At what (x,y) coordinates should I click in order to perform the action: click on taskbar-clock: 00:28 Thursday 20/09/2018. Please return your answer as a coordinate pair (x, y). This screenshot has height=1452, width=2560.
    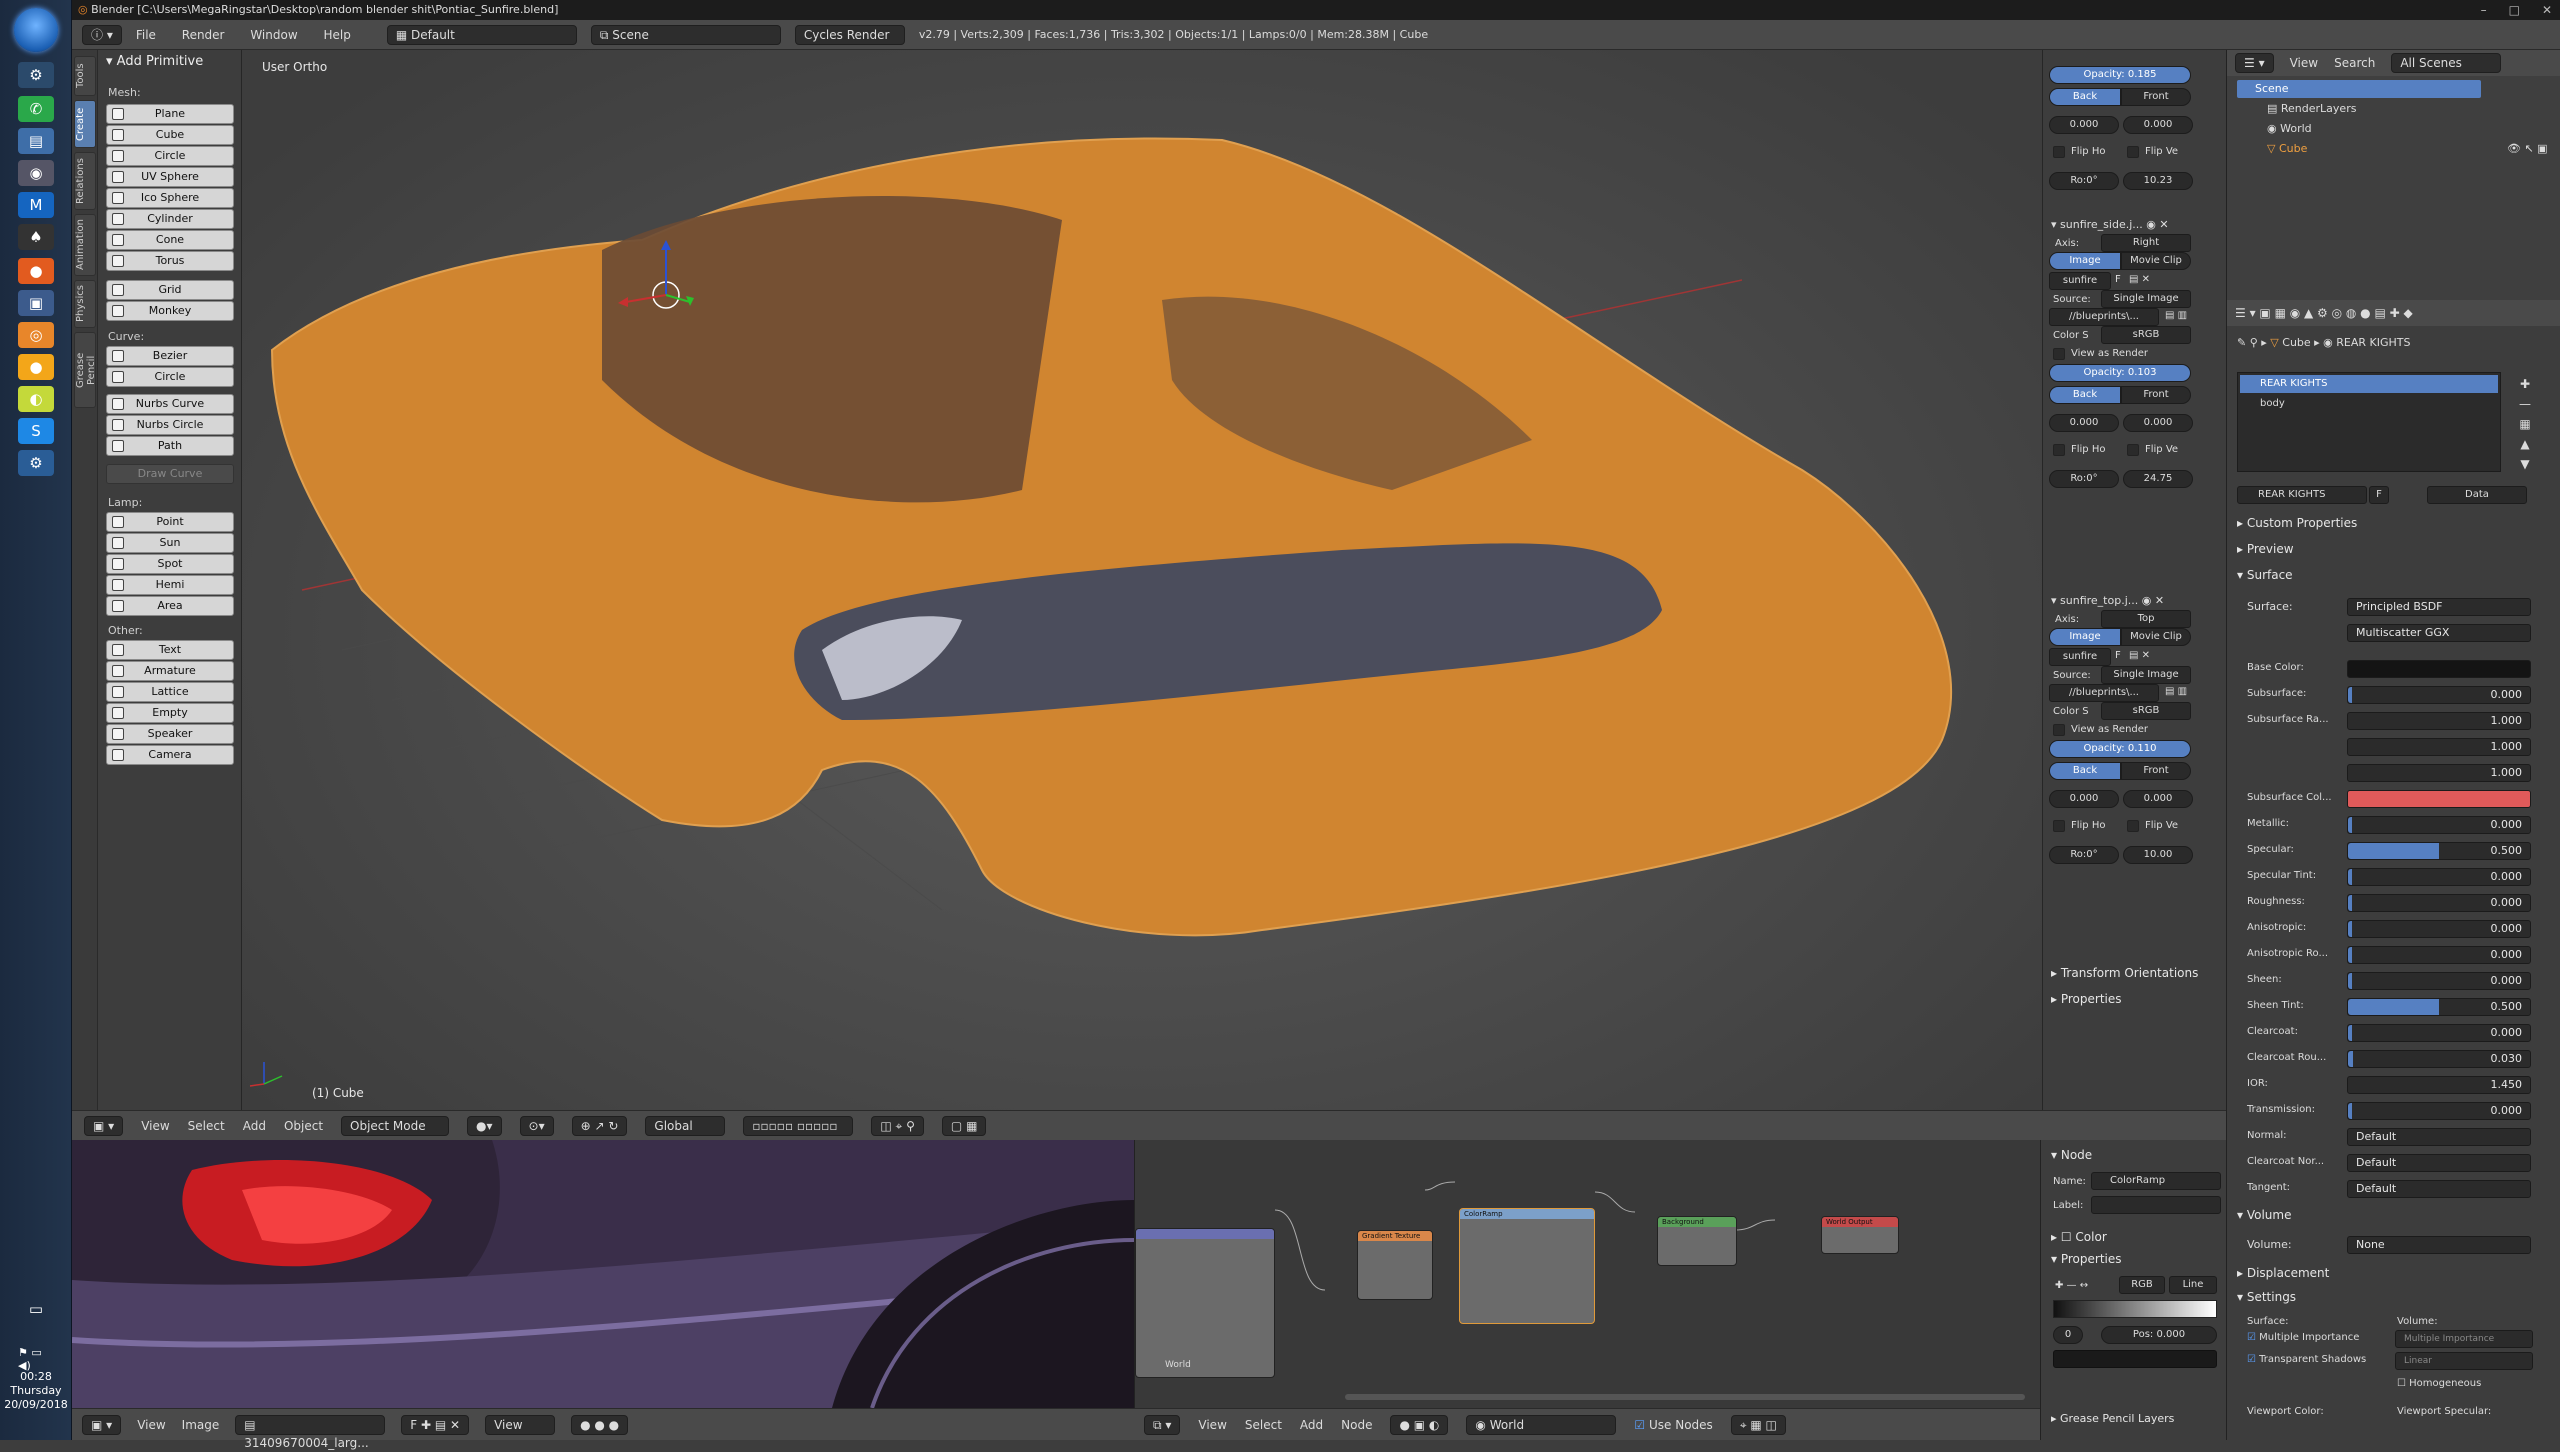
    Looking at the image, I should click on (36, 1391).